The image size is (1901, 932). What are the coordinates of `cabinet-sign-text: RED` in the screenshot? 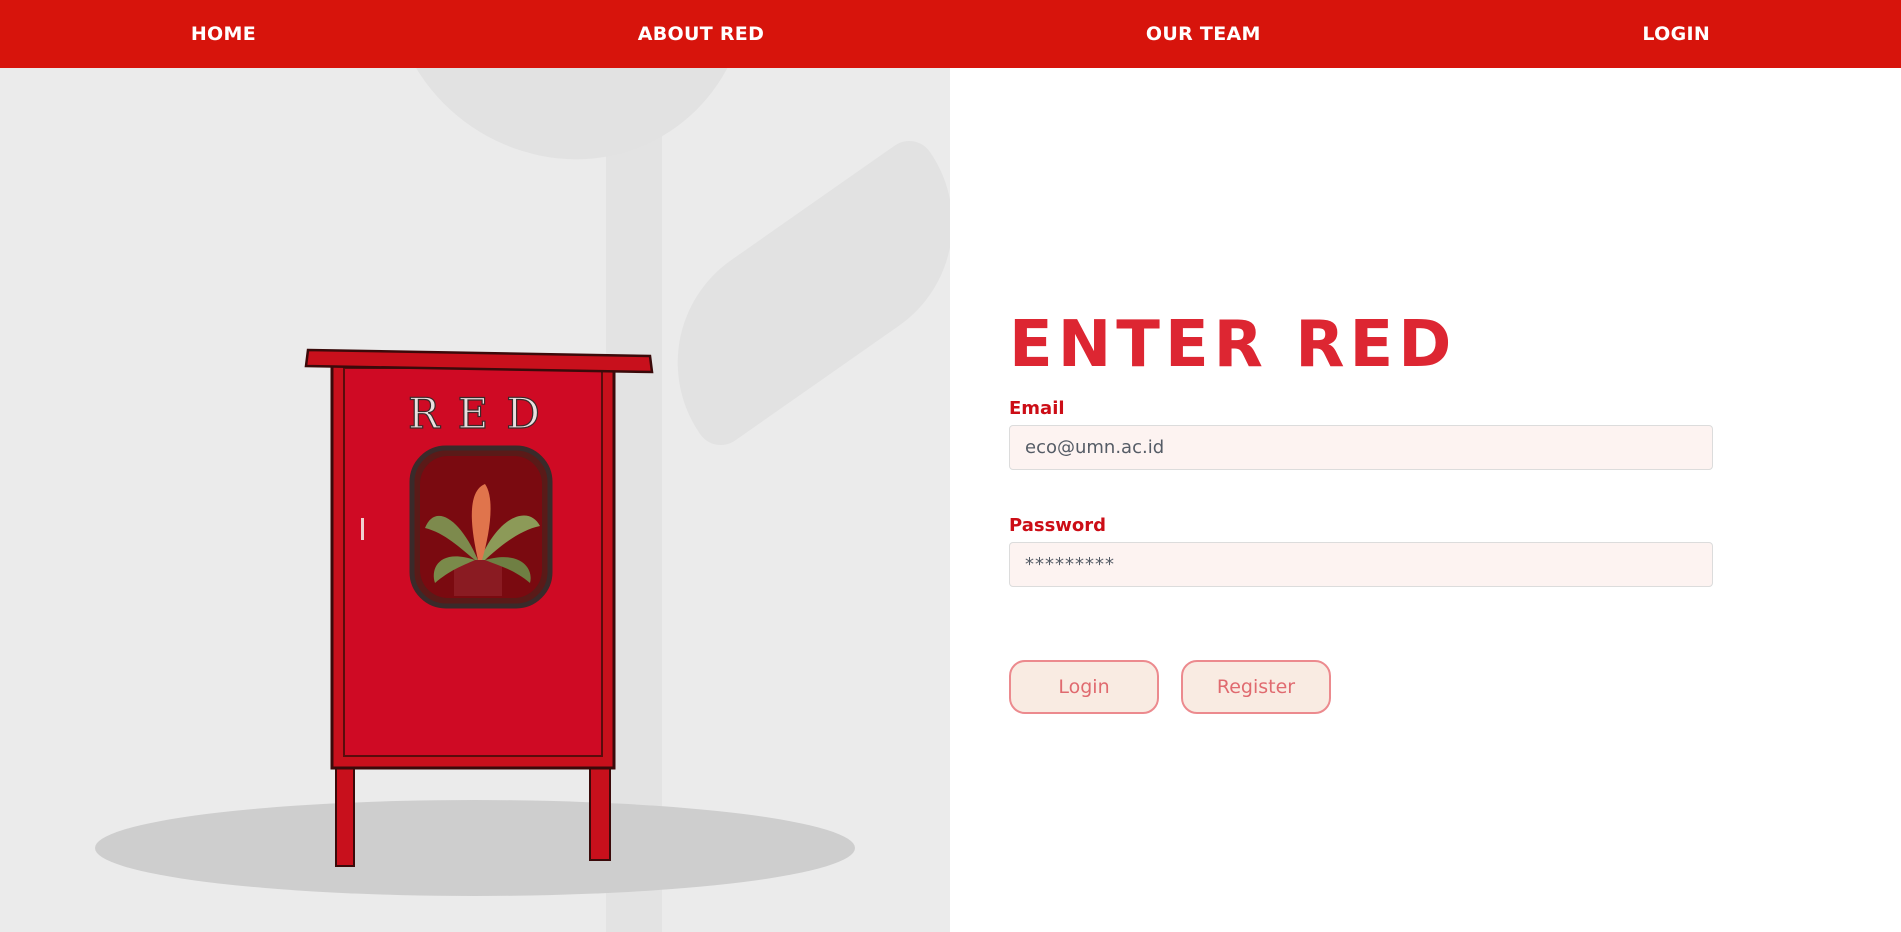 It's located at (483, 413).